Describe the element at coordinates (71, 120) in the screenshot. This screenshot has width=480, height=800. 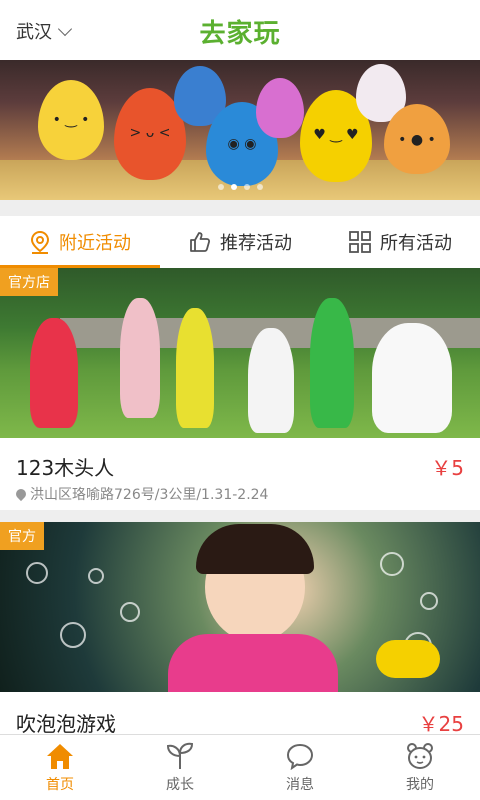
I see `banner-egg-yellow: • ‿ •` at that location.